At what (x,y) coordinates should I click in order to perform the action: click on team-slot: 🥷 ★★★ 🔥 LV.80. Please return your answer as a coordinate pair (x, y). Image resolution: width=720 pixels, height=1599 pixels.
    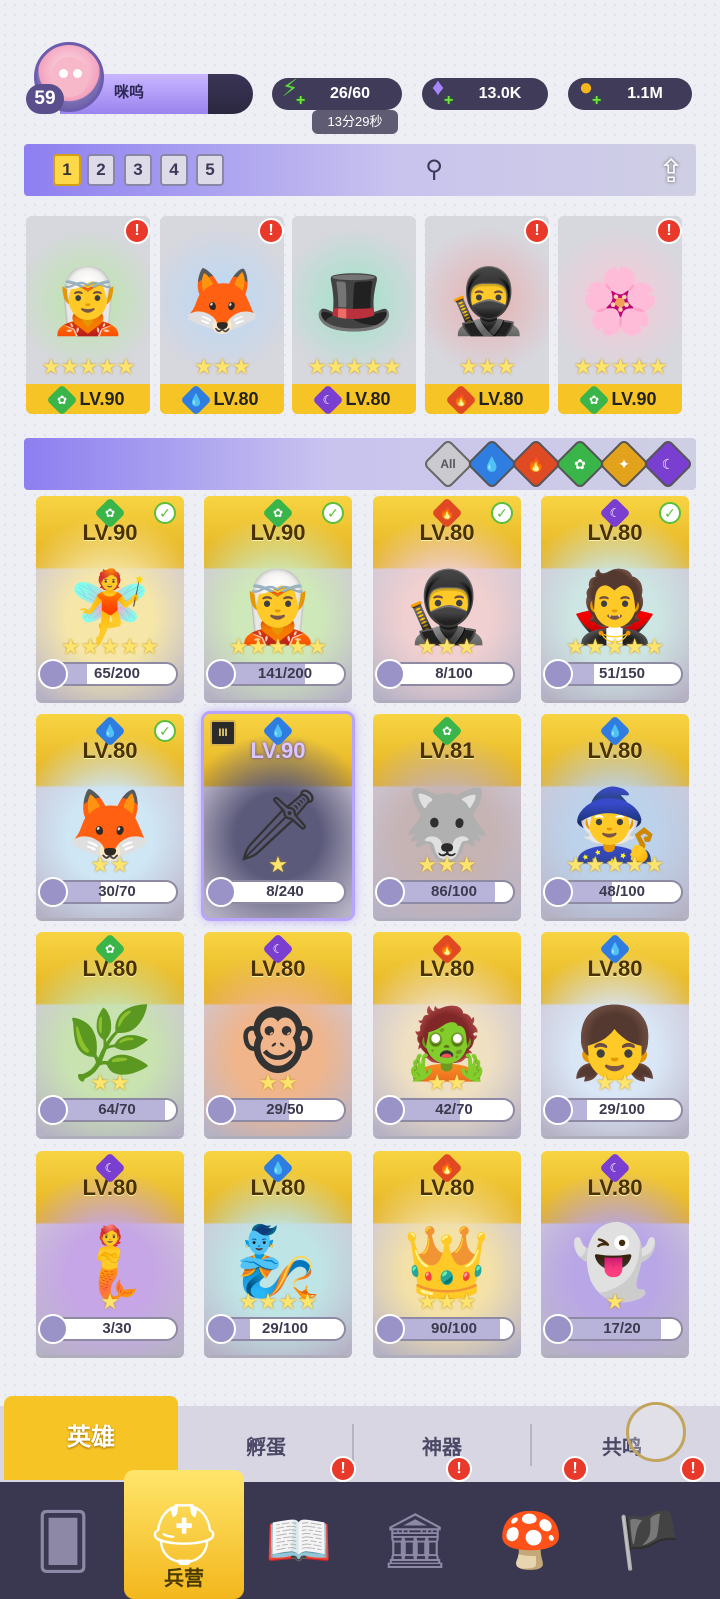
    Looking at the image, I should click on (487, 315).